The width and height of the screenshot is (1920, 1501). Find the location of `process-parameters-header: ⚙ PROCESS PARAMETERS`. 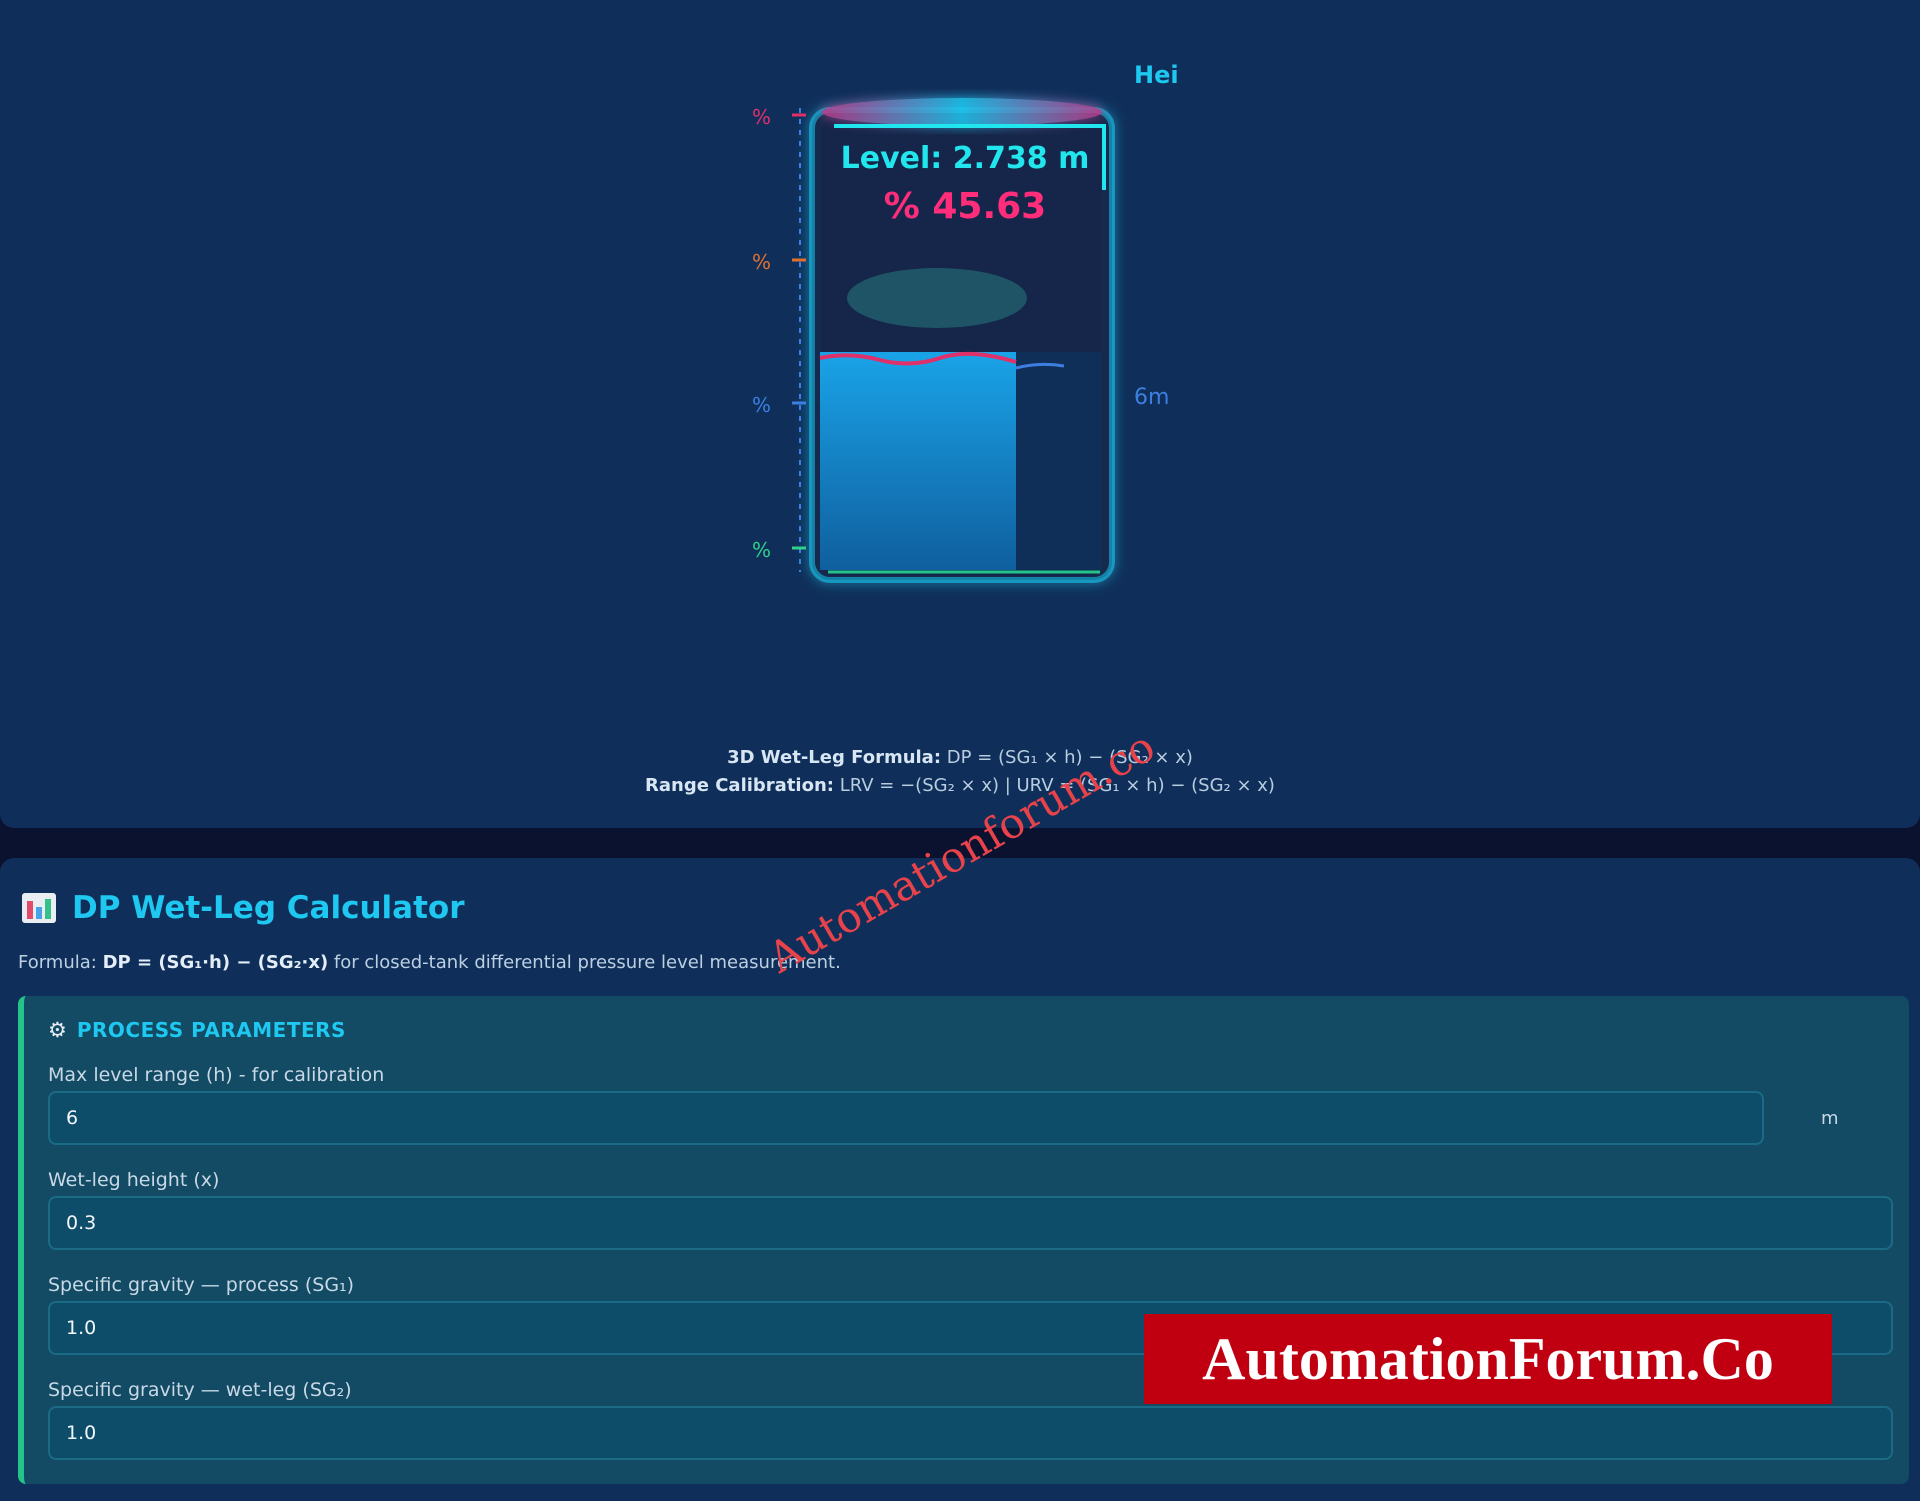

process-parameters-header: ⚙ PROCESS PARAMETERS is located at coordinates (197, 1030).